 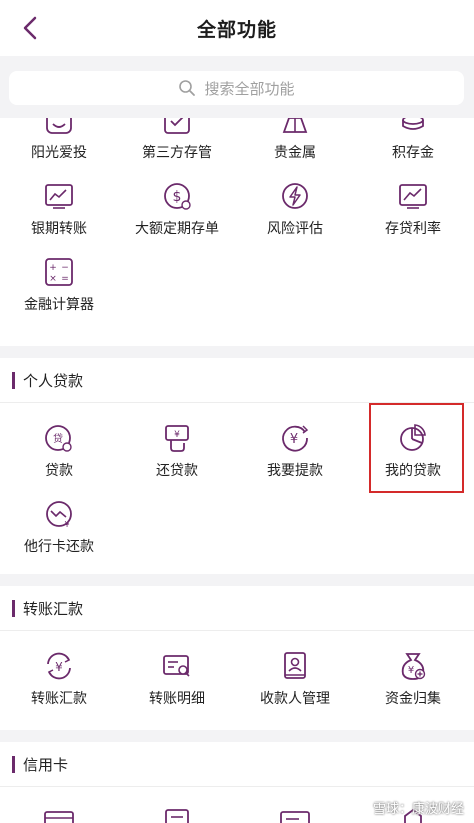 I want to click on function-label: 收款人管理, so click(x=295, y=699).